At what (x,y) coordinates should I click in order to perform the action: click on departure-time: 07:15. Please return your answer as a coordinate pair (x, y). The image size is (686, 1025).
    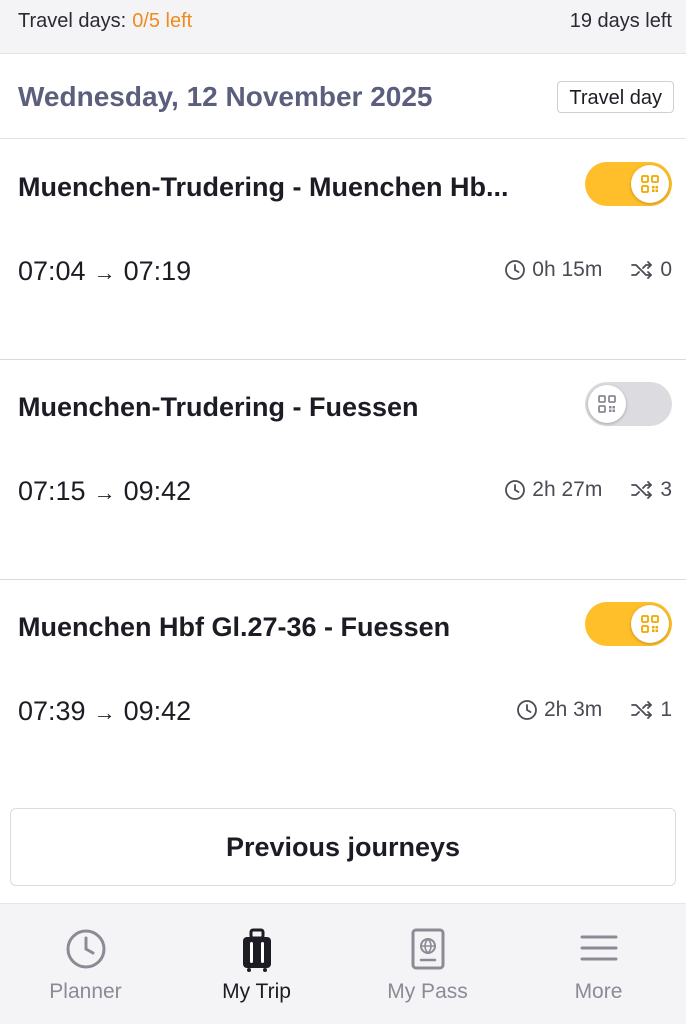
    Looking at the image, I should click on (52, 491).